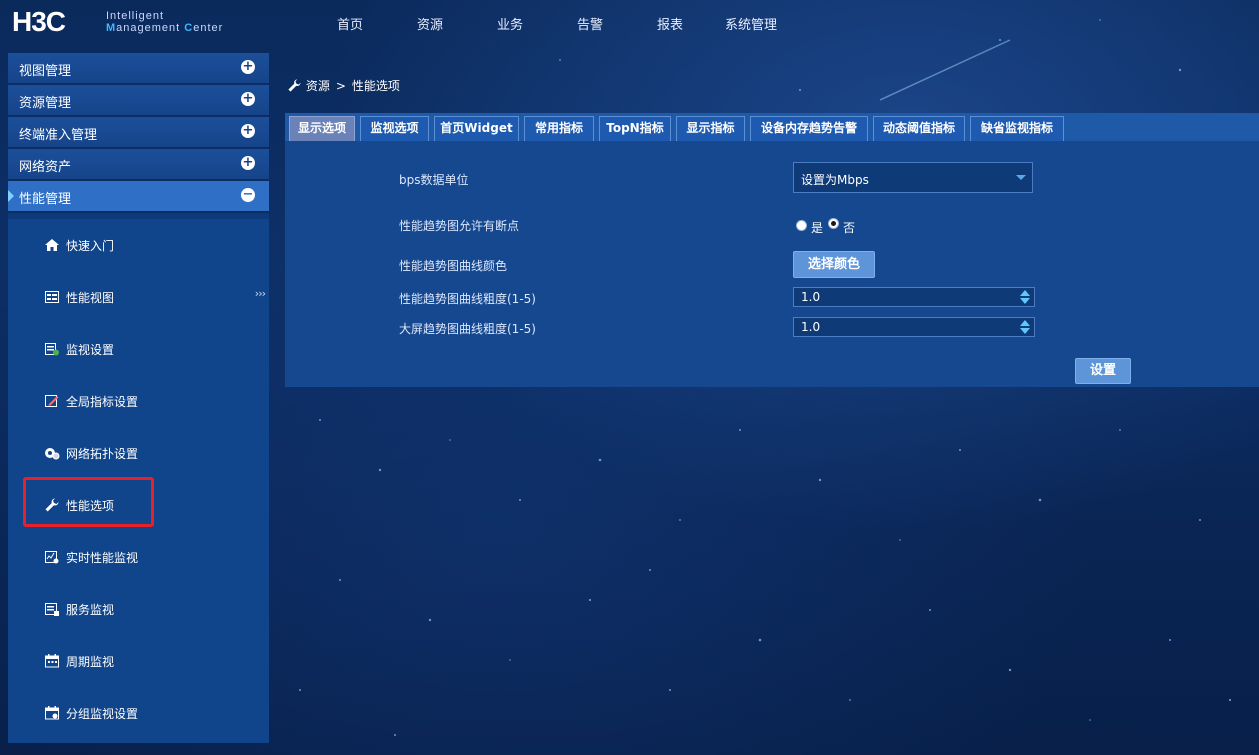  What do you see at coordinates (914, 297) in the screenshot?
I see `curve-width-stepper: 1.0` at bounding box center [914, 297].